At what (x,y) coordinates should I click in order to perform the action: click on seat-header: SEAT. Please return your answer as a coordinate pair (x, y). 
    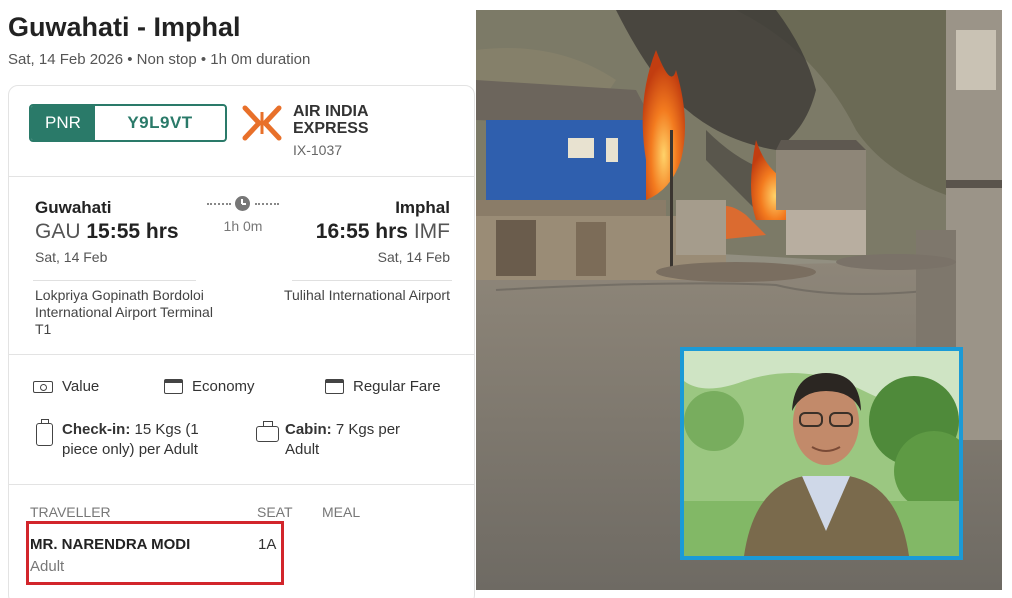
    Looking at the image, I should click on (275, 512).